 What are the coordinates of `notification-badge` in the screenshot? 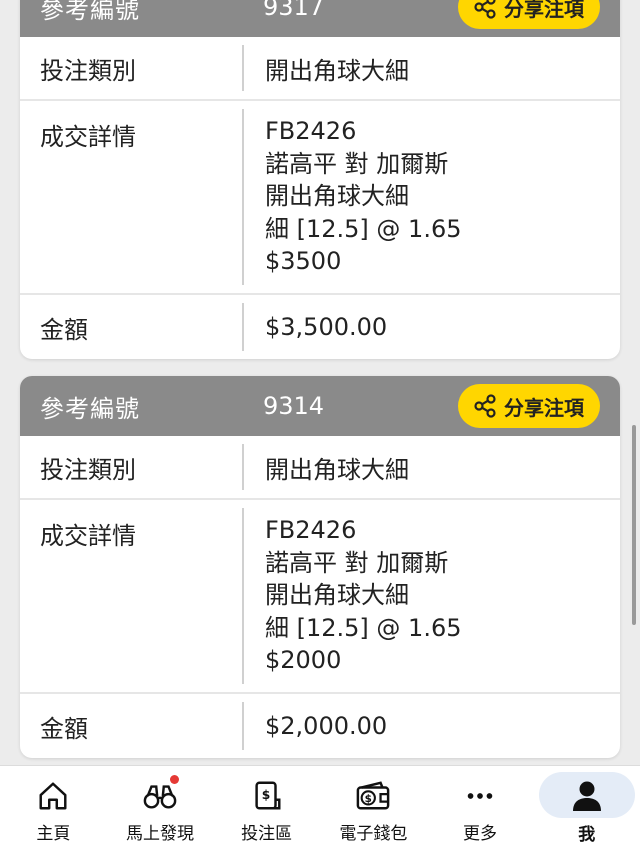 It's located at (174, 779).